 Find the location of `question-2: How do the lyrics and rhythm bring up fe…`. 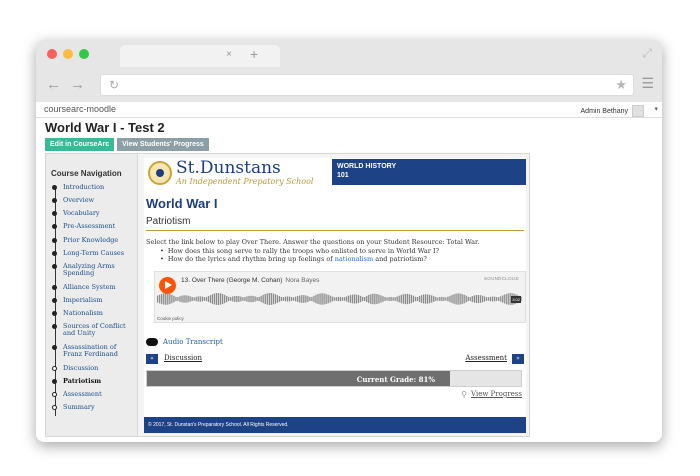

question-2: How do the lyrics and rhythm bring up fe… is located at coordinates (299, 259).